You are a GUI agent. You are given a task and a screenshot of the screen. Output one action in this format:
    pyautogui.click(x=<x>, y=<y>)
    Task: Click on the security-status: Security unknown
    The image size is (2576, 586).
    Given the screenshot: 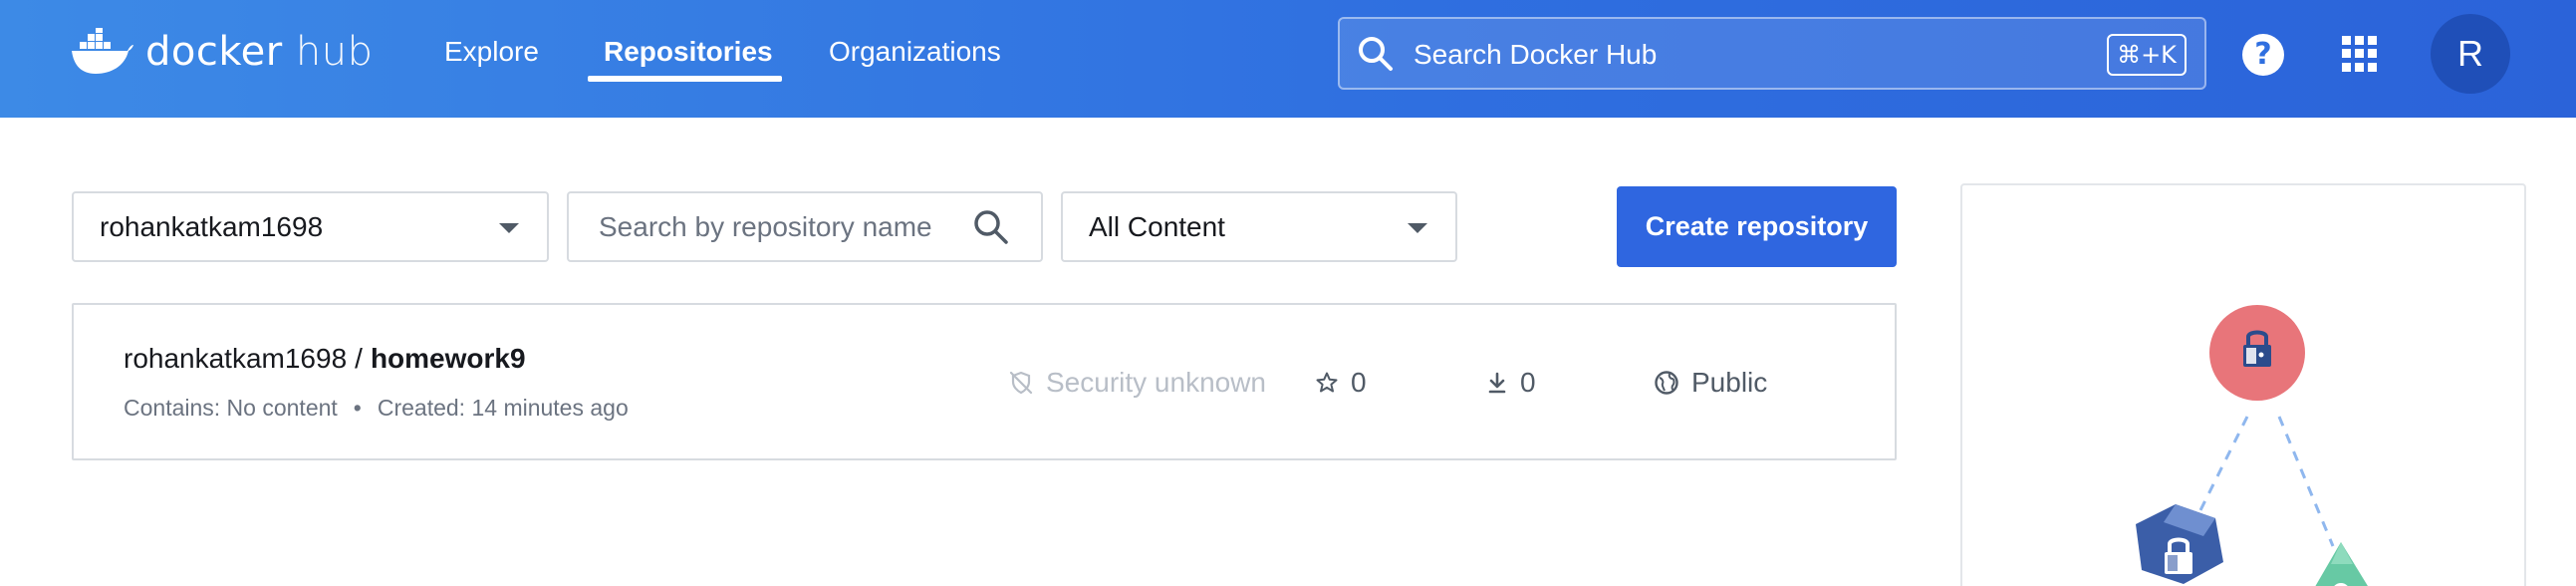 What is the action you would take?
    pyautogui.click(x=1137, y=383)
    